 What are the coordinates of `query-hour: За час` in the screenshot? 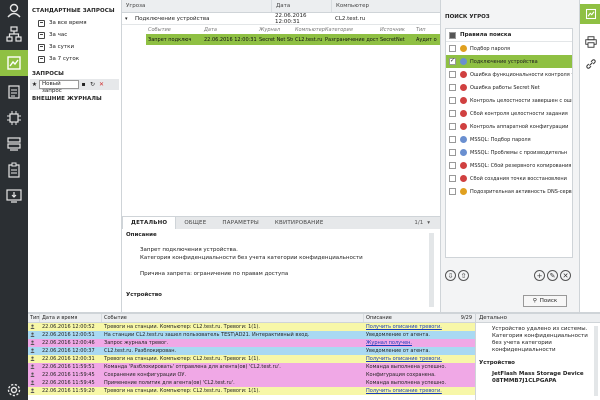 It's located at (74, 35).